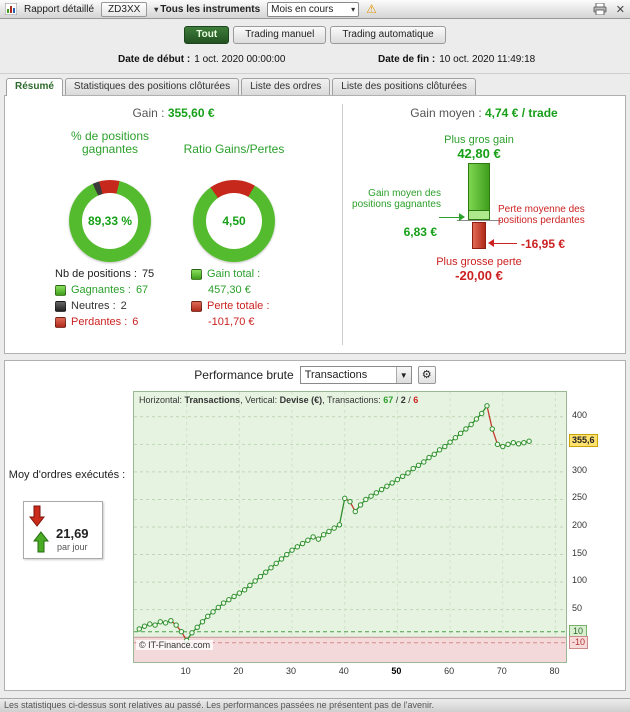 This screenshot has height=712, width=630. I want to click on y-tick: 400, so click(580, 414).